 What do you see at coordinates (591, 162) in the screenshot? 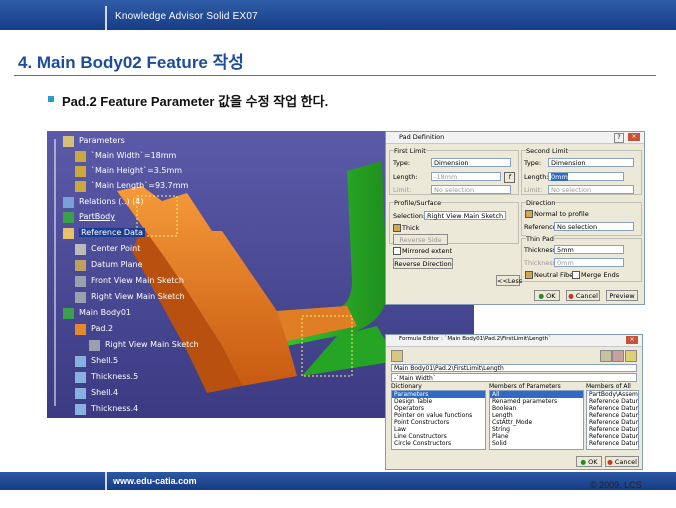
I see `type2-select: Dimension` at bounding box center [591, 162].